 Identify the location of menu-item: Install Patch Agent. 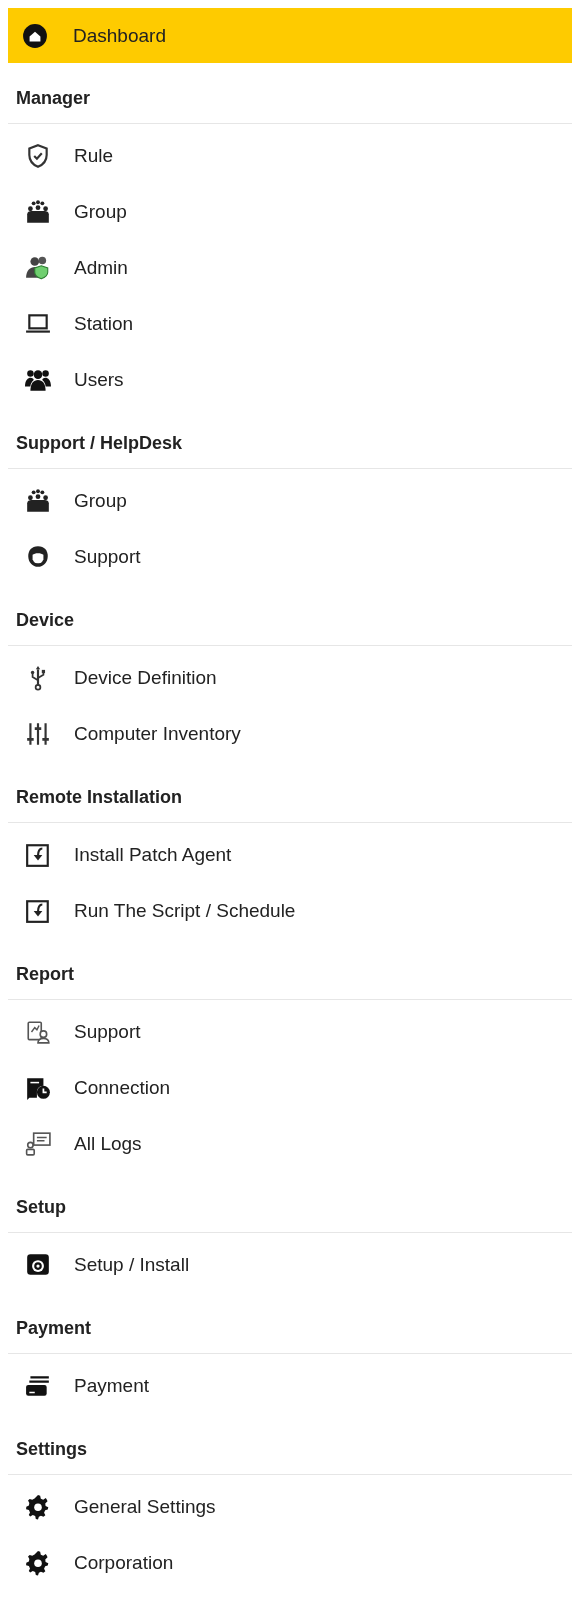
(290, 855).